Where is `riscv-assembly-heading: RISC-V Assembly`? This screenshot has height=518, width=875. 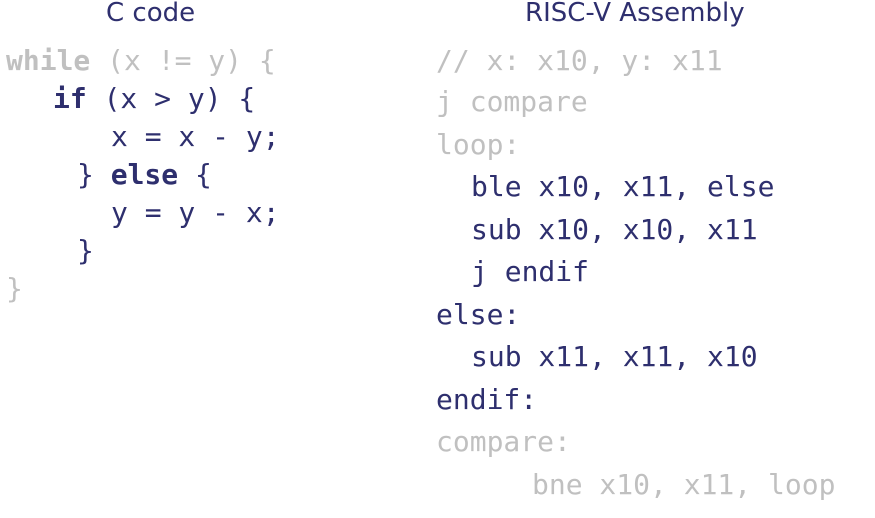
riscv-assembly-heading: RISC-V Assembly is located at coordinates (635, 14).